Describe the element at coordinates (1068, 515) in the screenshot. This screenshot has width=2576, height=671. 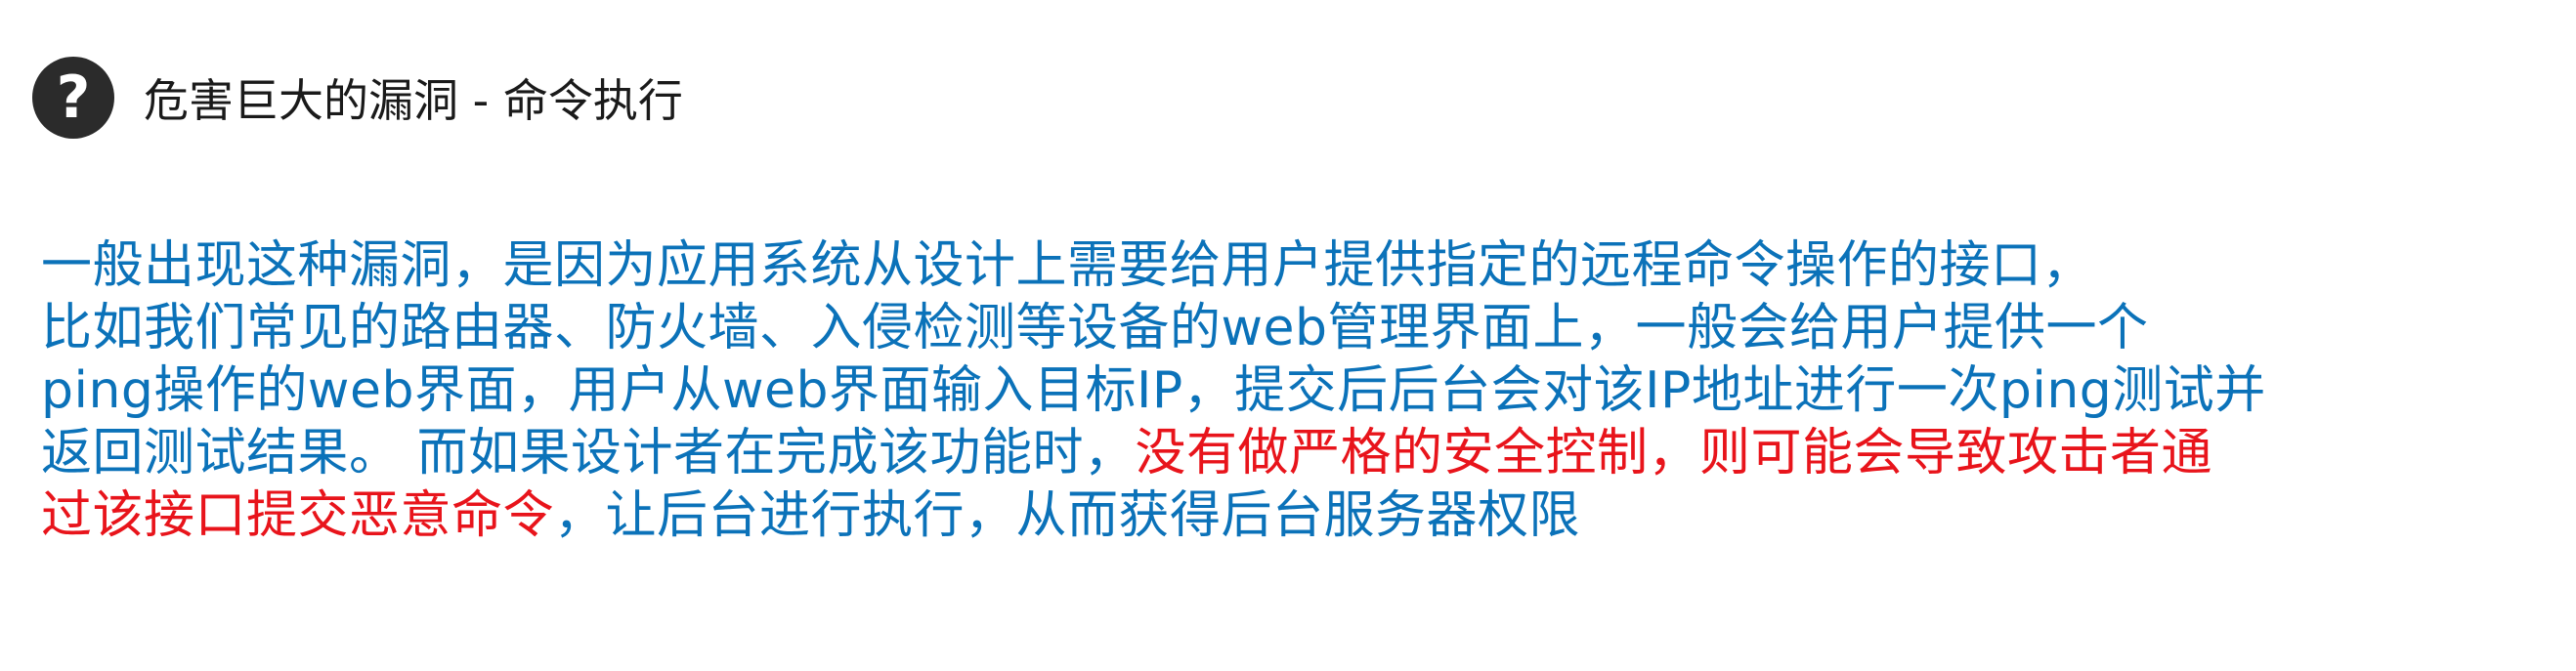
I see `paragraph-line-5-normal: ，让后台进行执行，从而获得后台服务器权限` at that location.